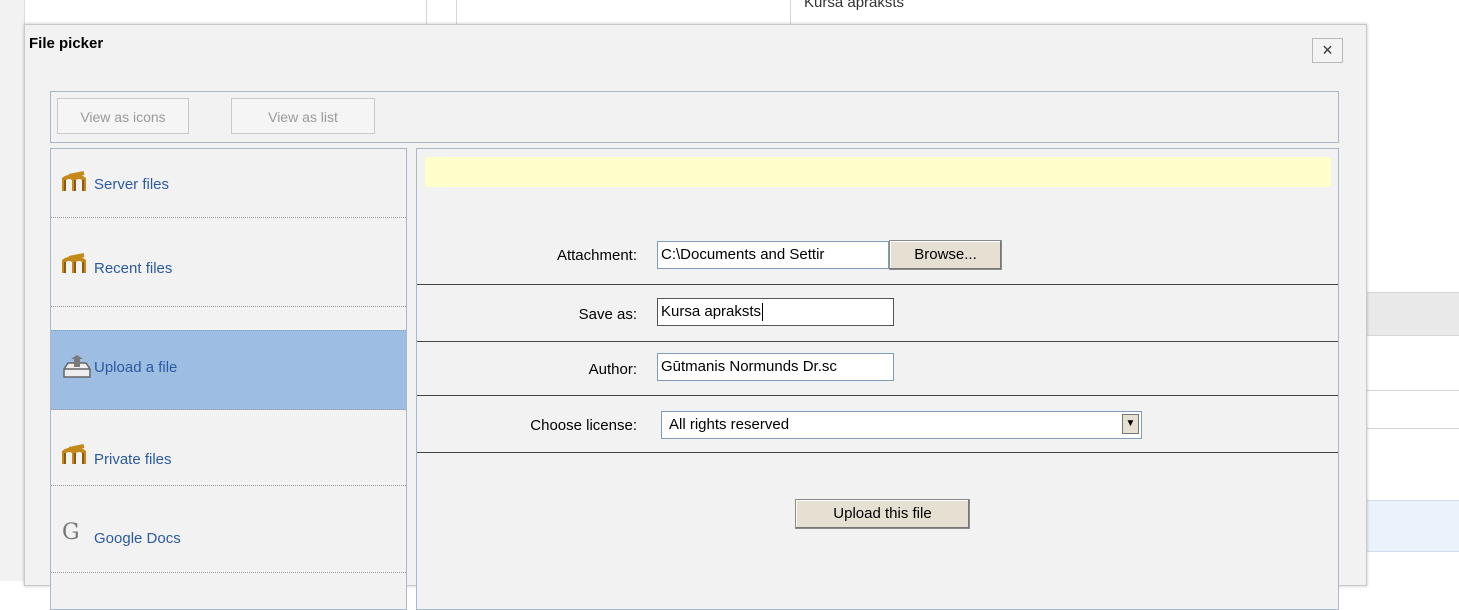 This screenshot has height=610, width=1459. Describe the element at coordinates (228, 262) in the screenshot. I see `sidebar-item-recent-files: Recent files` at that location.